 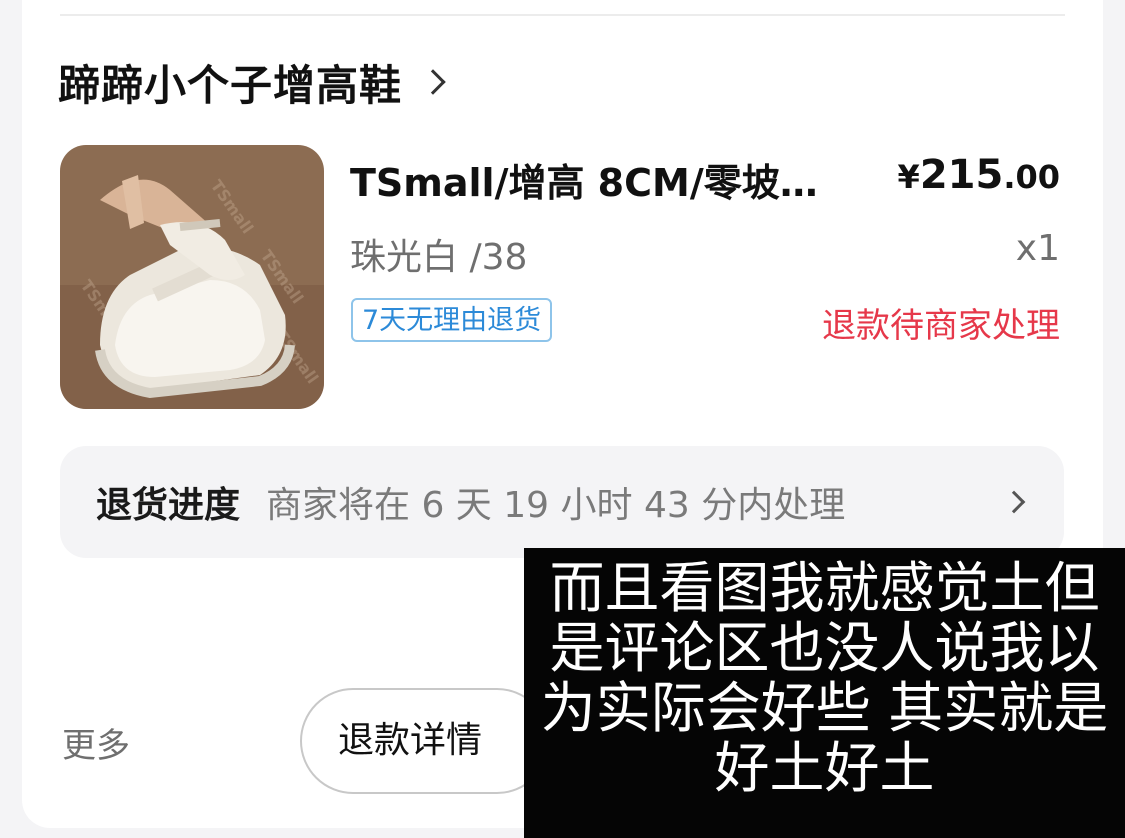 I want to click on product-image: TSmall TSmall TSmall TSmall, so click(x=192, y=277).